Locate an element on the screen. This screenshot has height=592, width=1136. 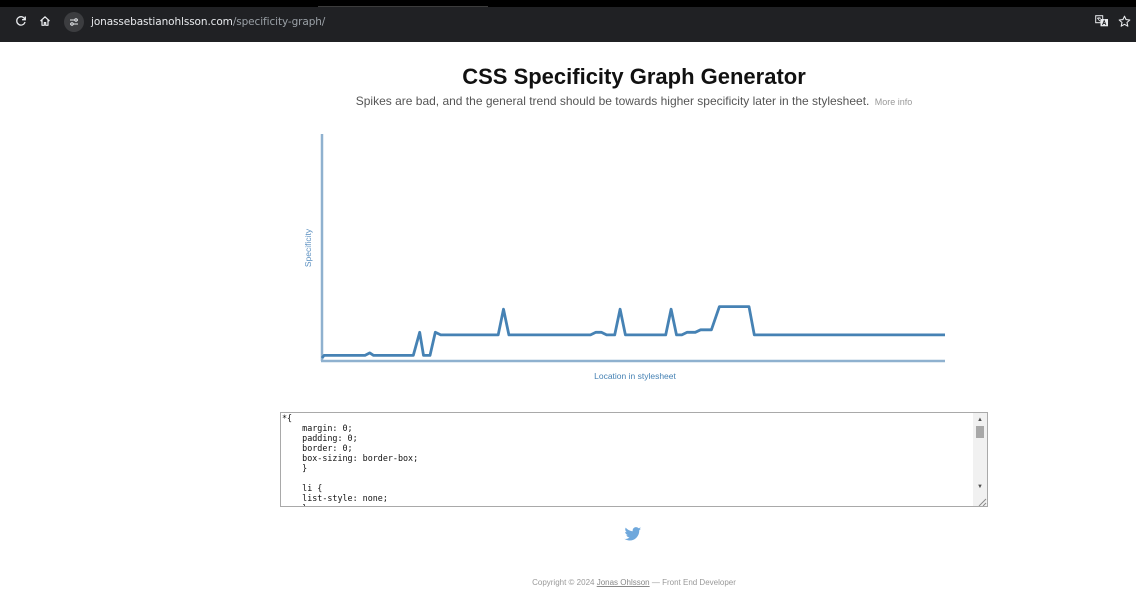
translate-icon is located at coordinates (1102, 21).